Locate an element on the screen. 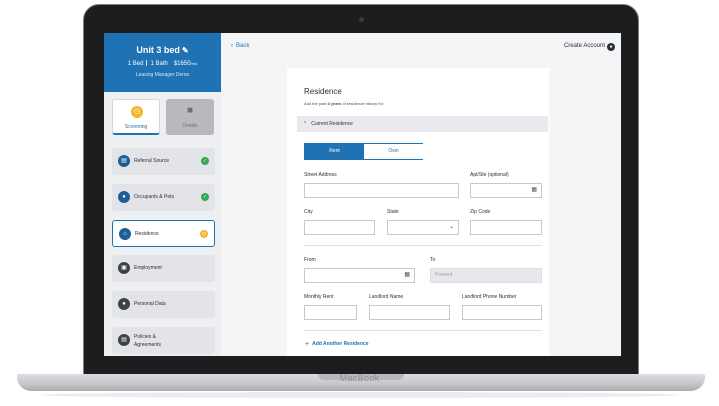 The height and width of the screenshot is (406, 719). device-shadow is located at coordinates (360, 395).